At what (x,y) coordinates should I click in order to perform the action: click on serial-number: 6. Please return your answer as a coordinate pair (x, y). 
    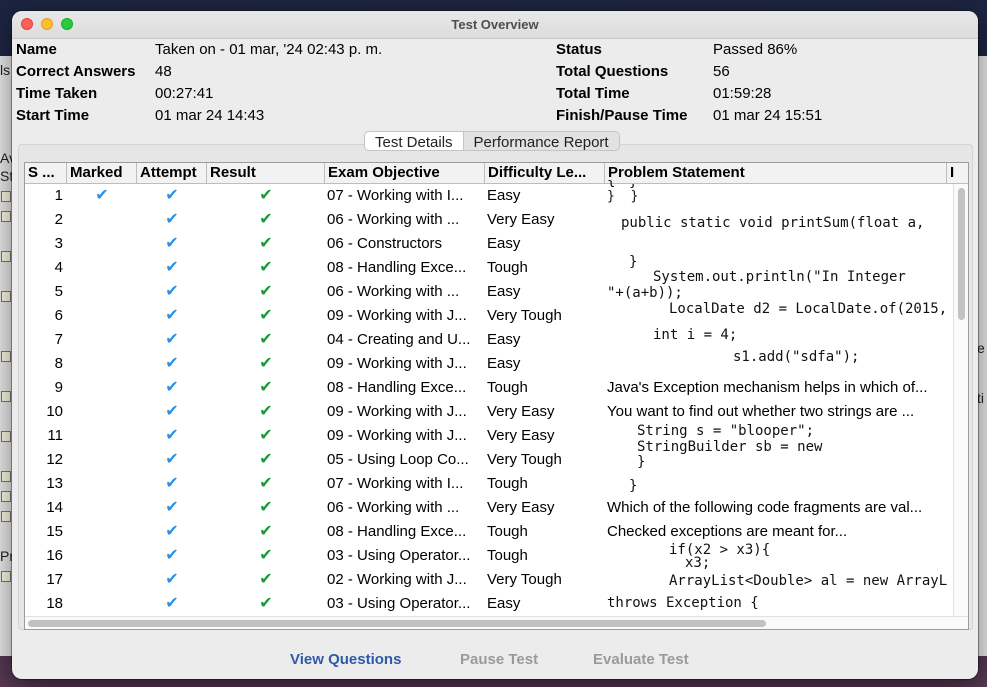
    Looking at the image, I should click on (58, 315).